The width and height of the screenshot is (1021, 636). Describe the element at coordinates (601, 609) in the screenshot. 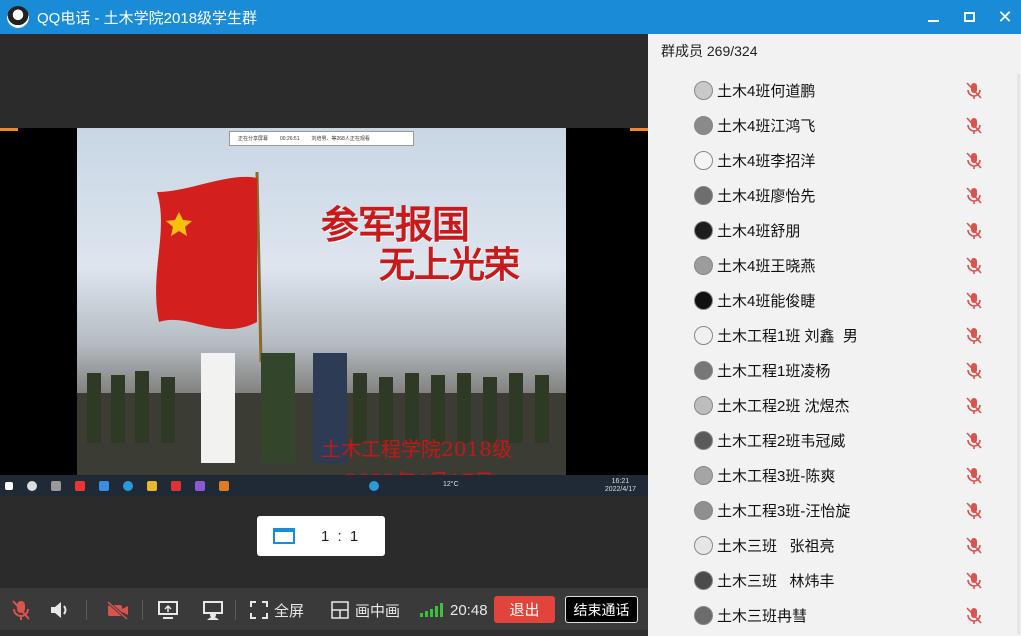

I see `end-call-button: 结束通话` at that location.